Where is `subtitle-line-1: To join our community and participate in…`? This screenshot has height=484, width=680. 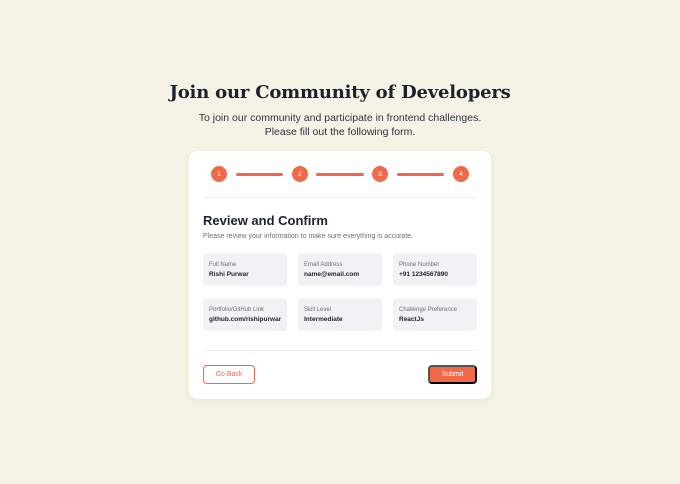
subtitle-line-1: To join our community and participate in… is located at coordinates (340, 118).